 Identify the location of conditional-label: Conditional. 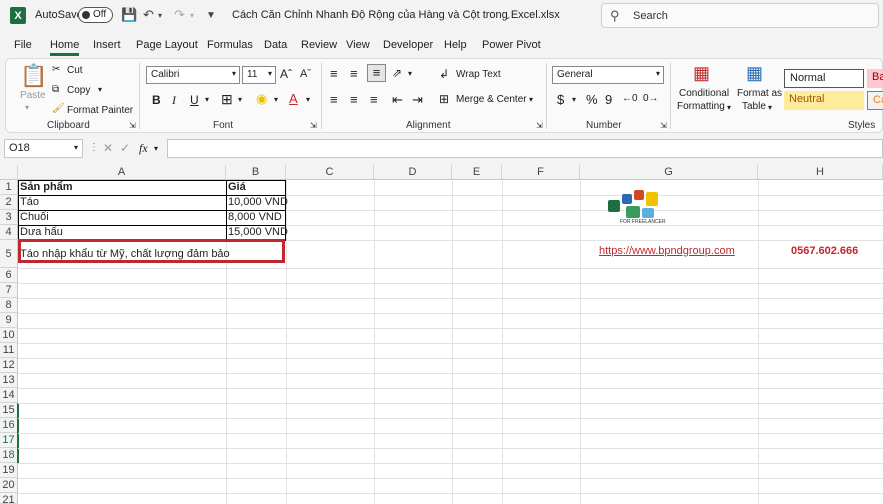
(704, 93).